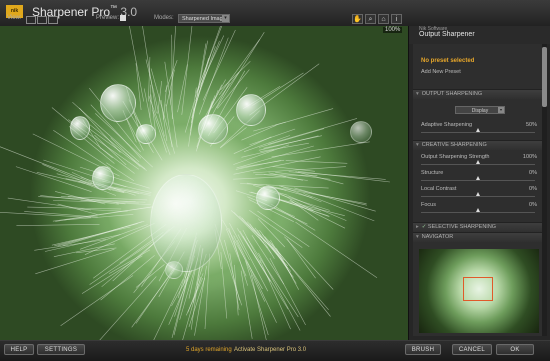 The width and height of the screenshot is (550, 361). I want to click on preset-status: No preset selected, so click(448, 61).